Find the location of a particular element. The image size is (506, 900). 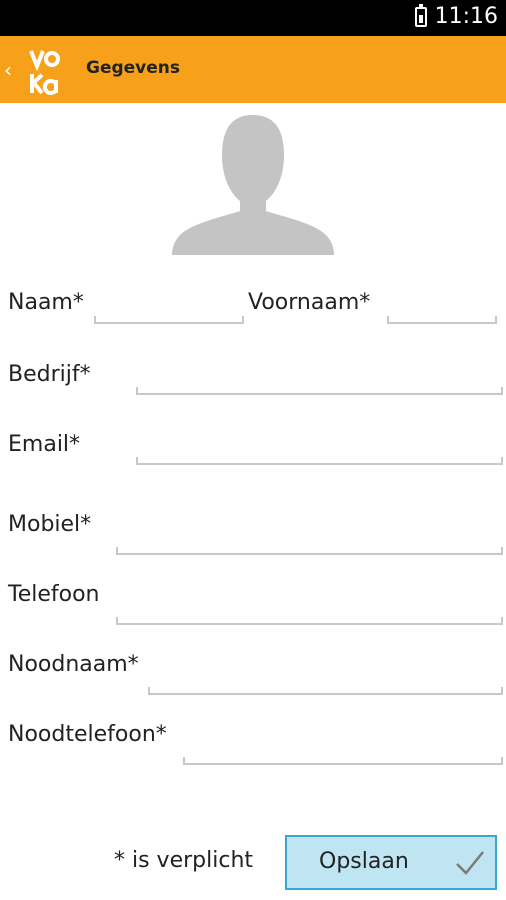

noodnaam-field is located at coordinates (325, 682).